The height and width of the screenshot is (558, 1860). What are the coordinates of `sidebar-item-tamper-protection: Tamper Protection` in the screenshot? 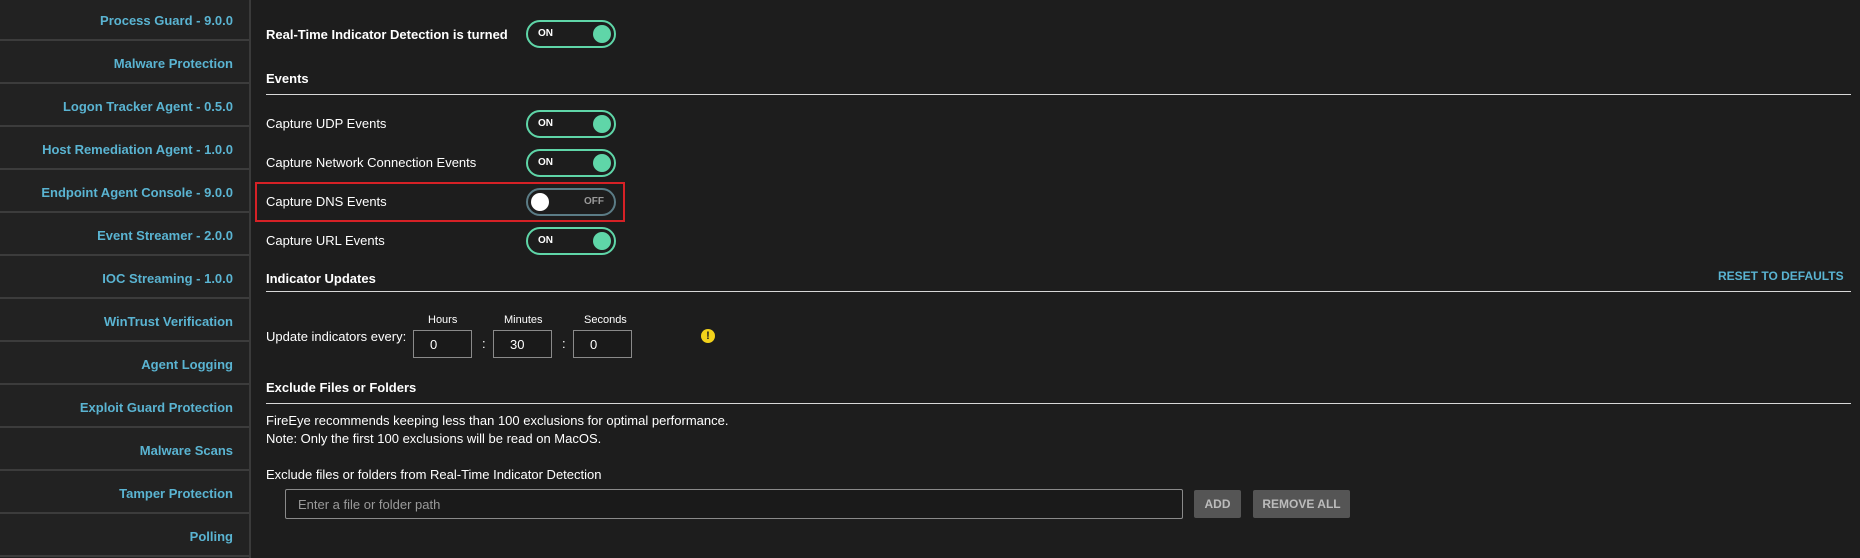 It's located at (124, 493).